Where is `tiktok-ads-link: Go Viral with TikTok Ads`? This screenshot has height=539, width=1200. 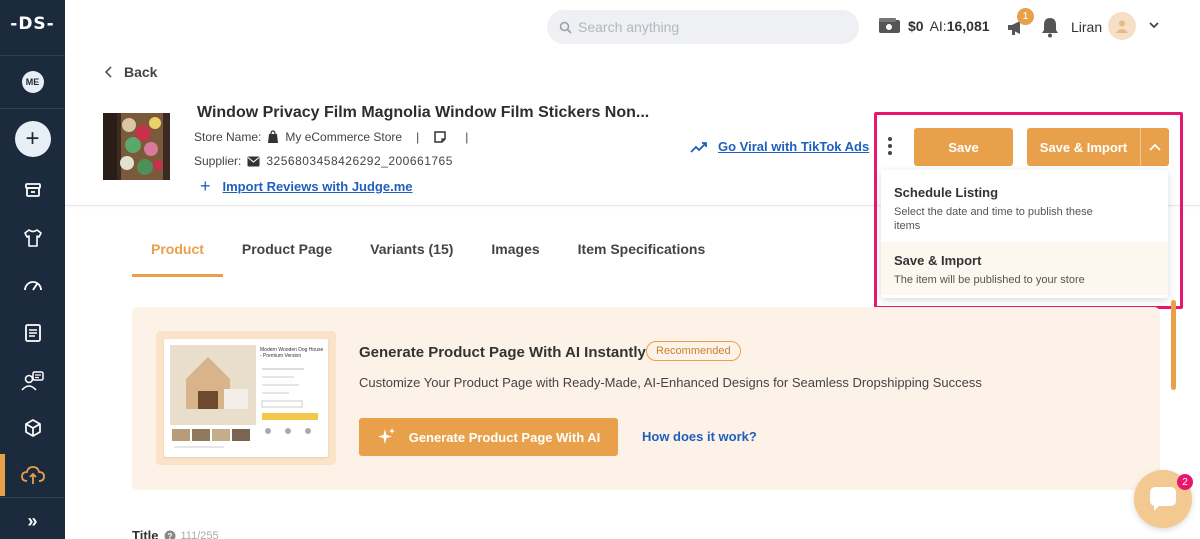 tiktok-ads-link: Go Viral with TikTok Ads is located at coordinates (779, 146).